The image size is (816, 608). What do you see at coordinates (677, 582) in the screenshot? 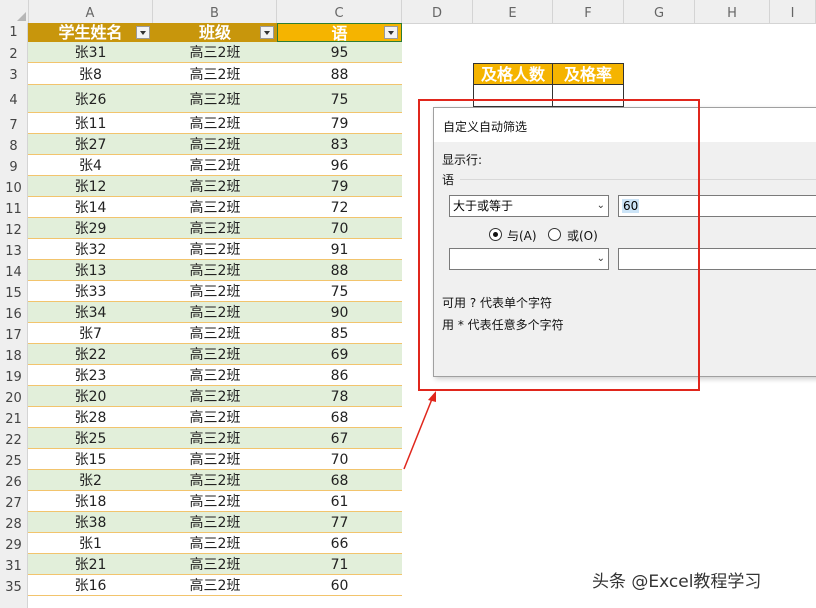
I see `watermark: 头条 @Excel教程学习` at bounding box center [677, 582].